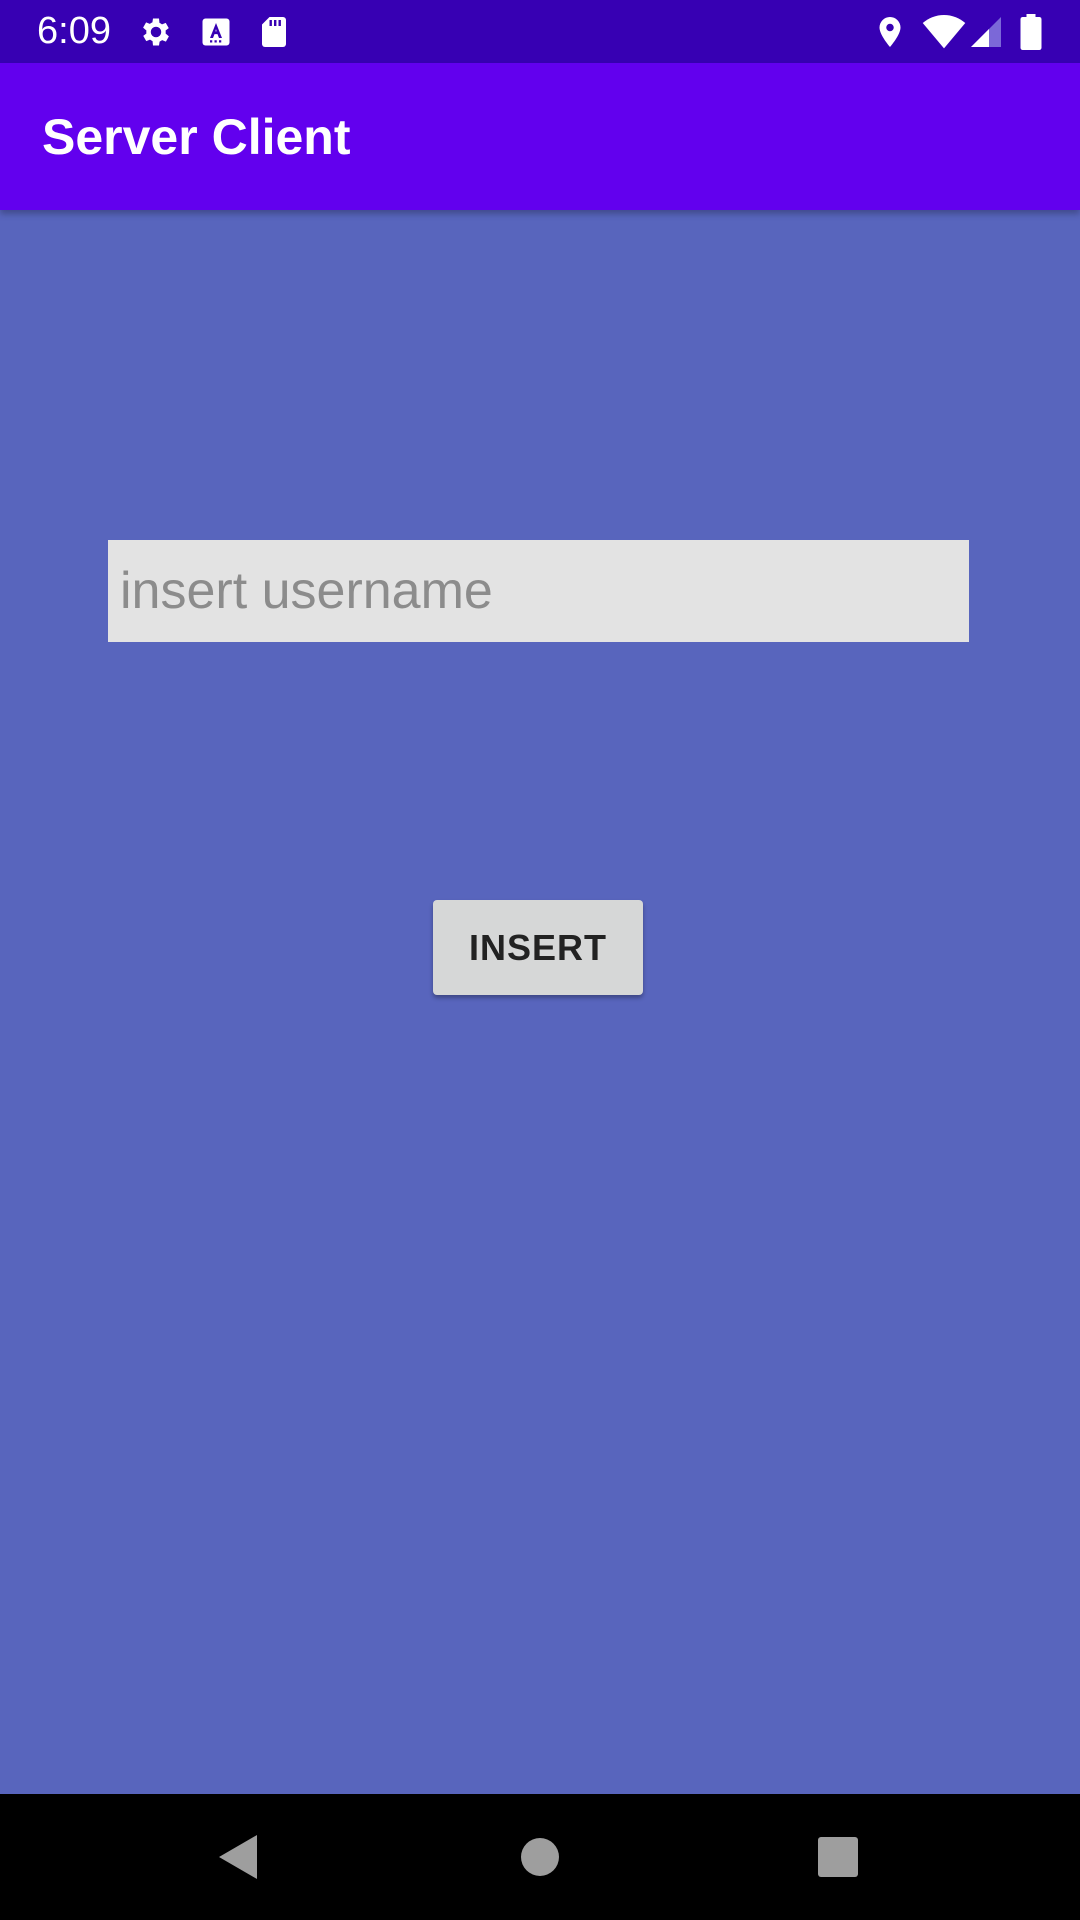 The width and height of the screenshot is (1080, 1920). I want to click on signal-icon, so click(986, 32).